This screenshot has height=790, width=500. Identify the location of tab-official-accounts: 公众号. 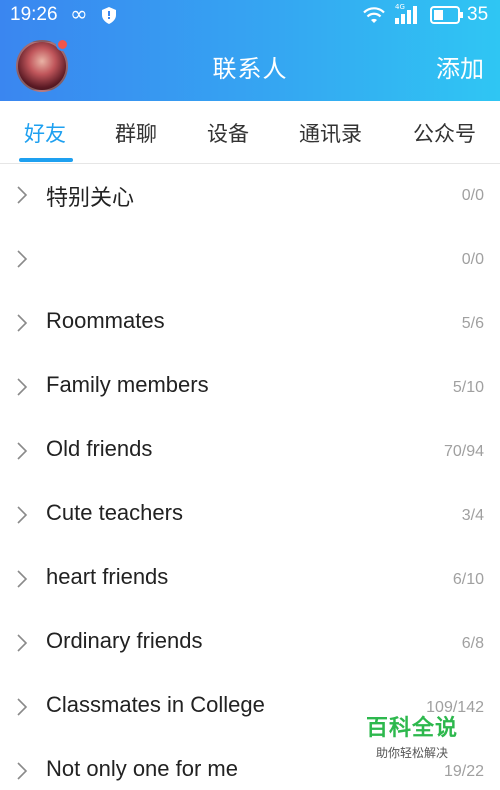
(444, 133).